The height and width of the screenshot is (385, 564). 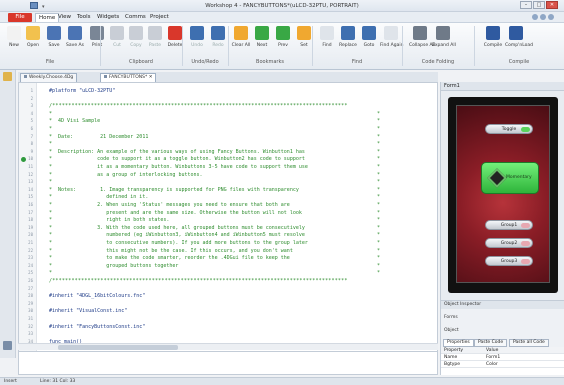 What do you see at coordinates (348, 41) in the screenshot?
I see `replace-button: Replace` at bounding box center [348, 41].